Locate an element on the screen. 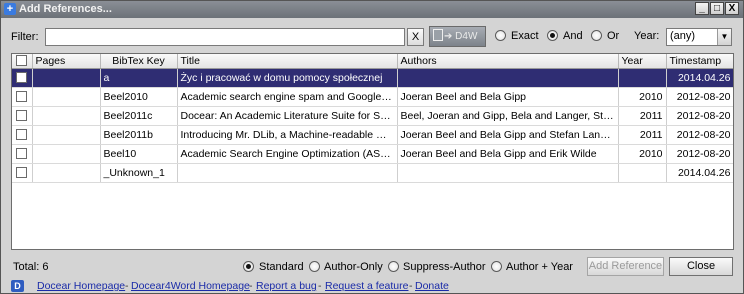 The image size is (744, 294). style-author-only-radio is located at coordinates (314, 266).